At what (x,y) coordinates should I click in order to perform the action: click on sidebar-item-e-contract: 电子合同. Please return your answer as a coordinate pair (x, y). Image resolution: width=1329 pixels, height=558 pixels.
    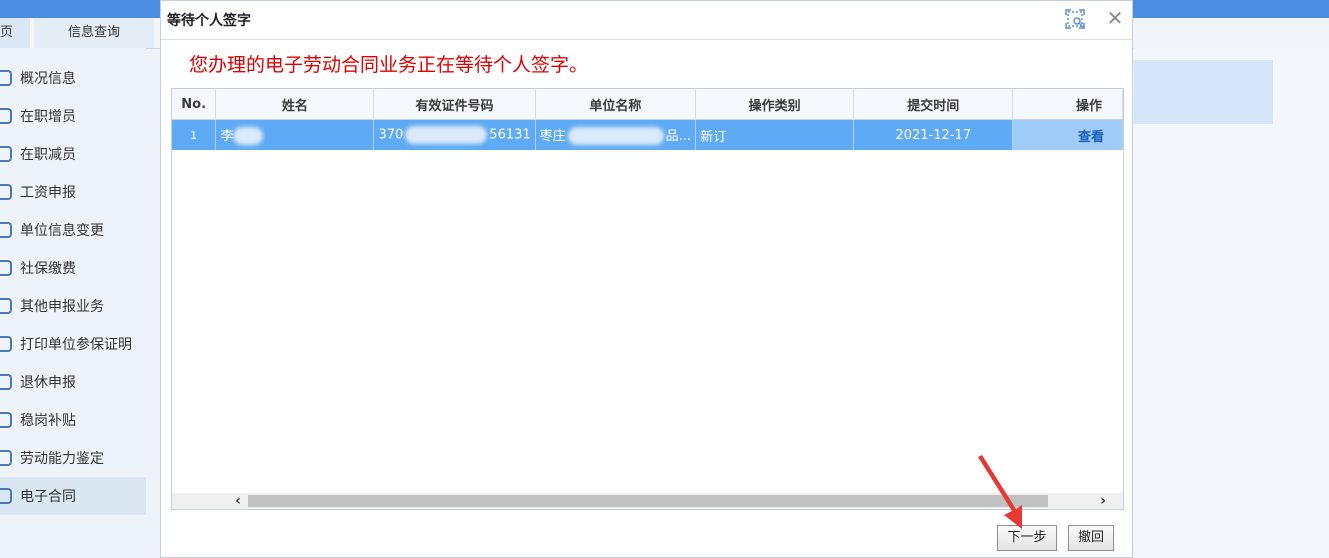
    Looking at the image, I should click on (73, 496).